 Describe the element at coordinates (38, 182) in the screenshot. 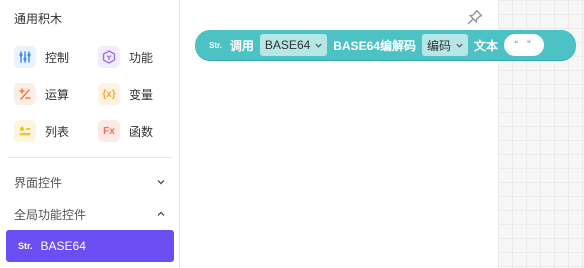

I see `group-label: 界面控件` at that location.